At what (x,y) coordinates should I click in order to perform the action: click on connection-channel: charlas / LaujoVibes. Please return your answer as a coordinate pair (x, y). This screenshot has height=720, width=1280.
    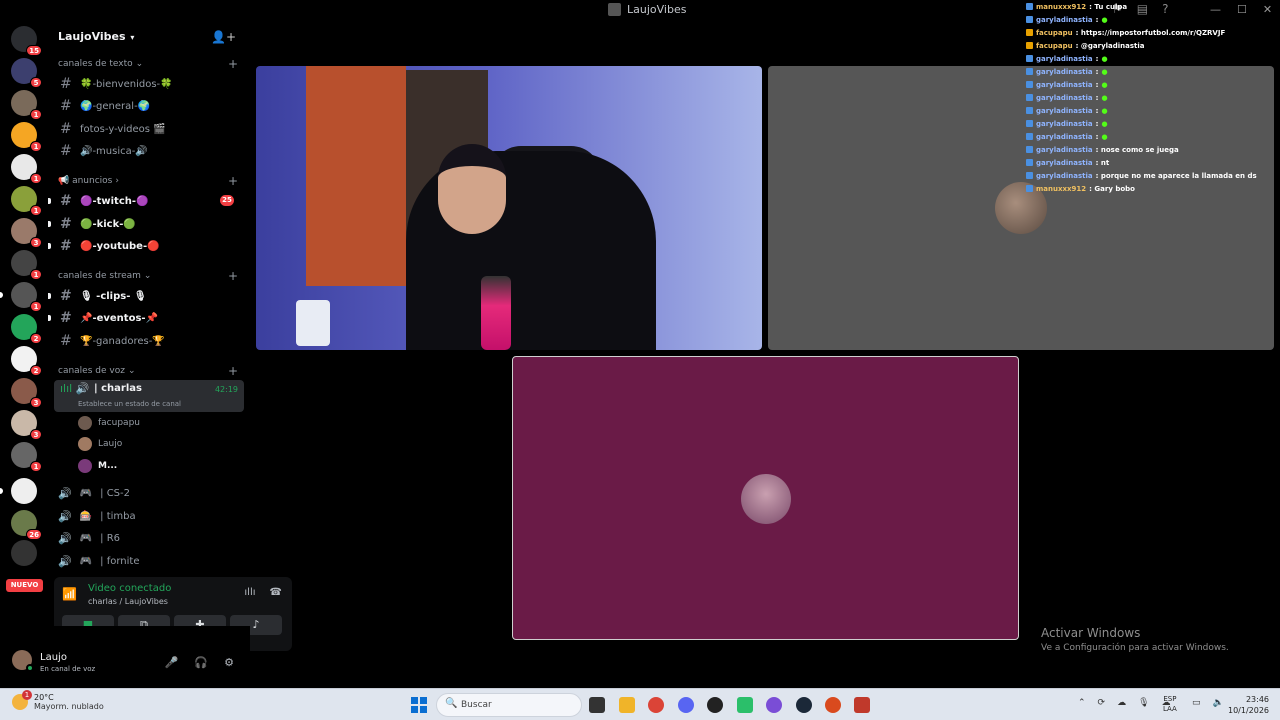
    Looking at the image, I should click on (128, 601).